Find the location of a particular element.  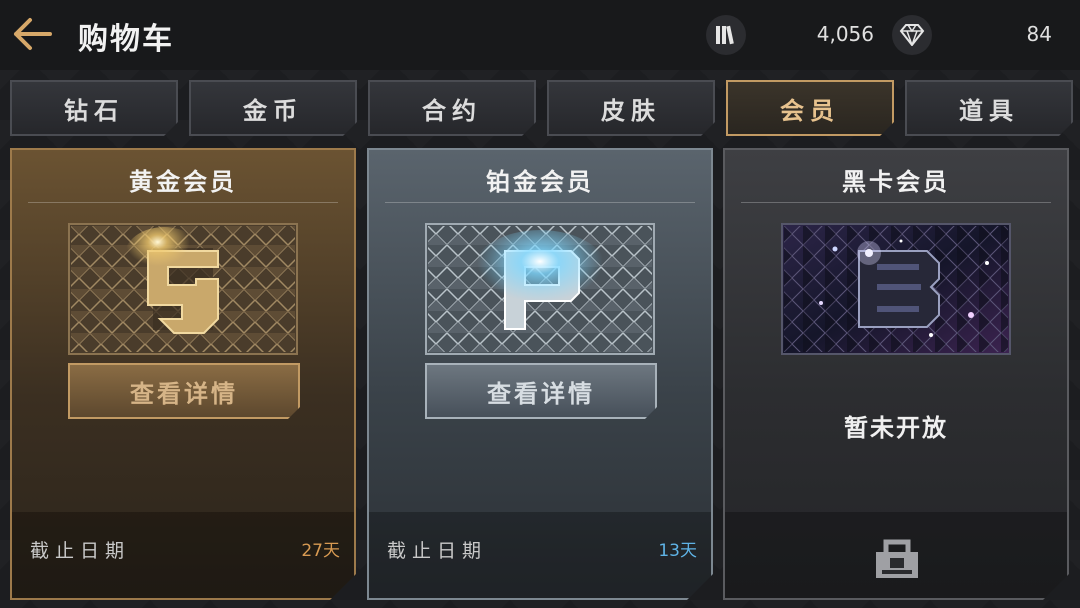

gold-emblem-icon is located at coordinates (183, 289).